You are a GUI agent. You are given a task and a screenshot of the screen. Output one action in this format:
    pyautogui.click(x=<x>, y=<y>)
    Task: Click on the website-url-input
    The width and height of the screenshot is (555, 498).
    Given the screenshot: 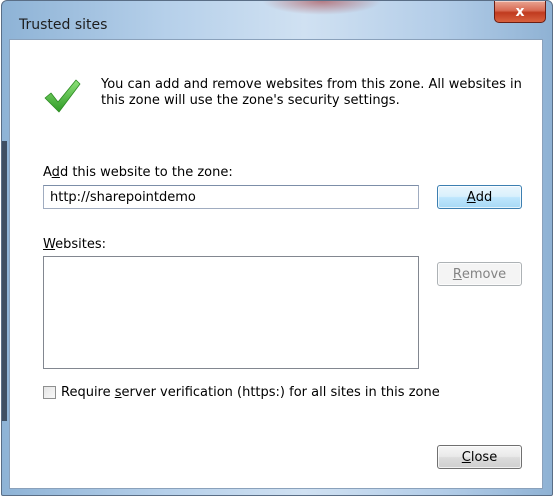 What is the action you would take?
    pyautogui.click(x=231, y=197)
    